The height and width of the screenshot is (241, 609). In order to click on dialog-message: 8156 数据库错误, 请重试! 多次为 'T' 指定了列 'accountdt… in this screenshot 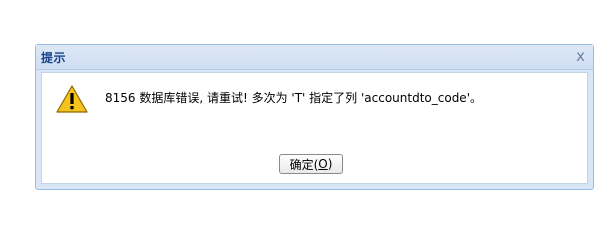, I will do `click(293, 98)`.